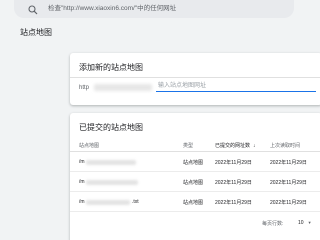 The width and height of the screenshot is (320, 240). Describe the element at coordinates (254, 146) in the screenshot. I see `sort-down-icon: ↓` at that location.